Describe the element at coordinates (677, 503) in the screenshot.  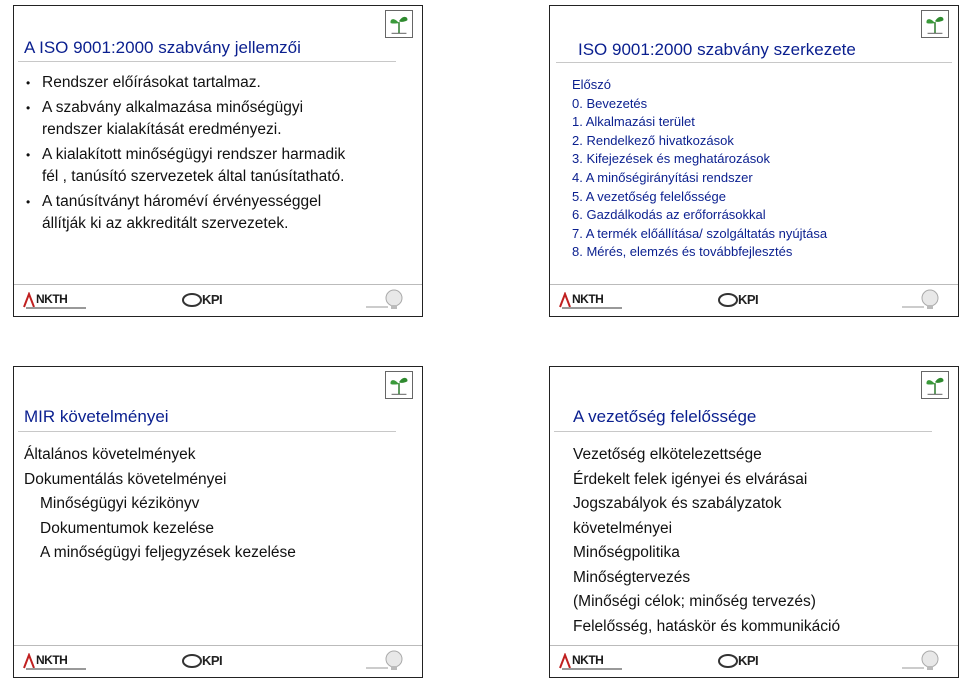
I see `list-item: Jogszabályok és szabályzatok` at that location.